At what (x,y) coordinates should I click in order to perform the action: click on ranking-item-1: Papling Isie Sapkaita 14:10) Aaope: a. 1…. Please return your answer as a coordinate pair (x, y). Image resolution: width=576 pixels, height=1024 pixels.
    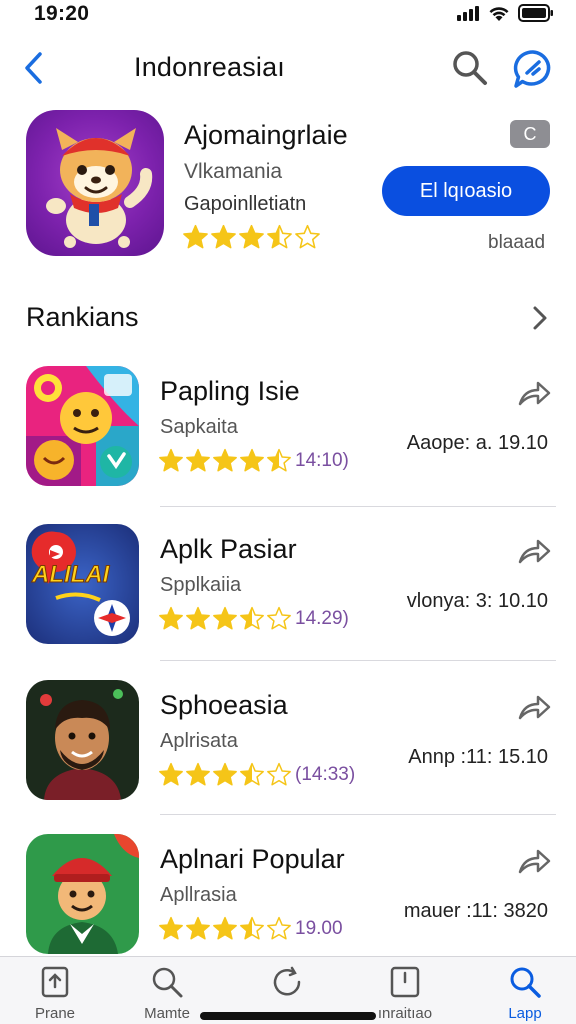
    Looking at the image, I should click on (288, 436).